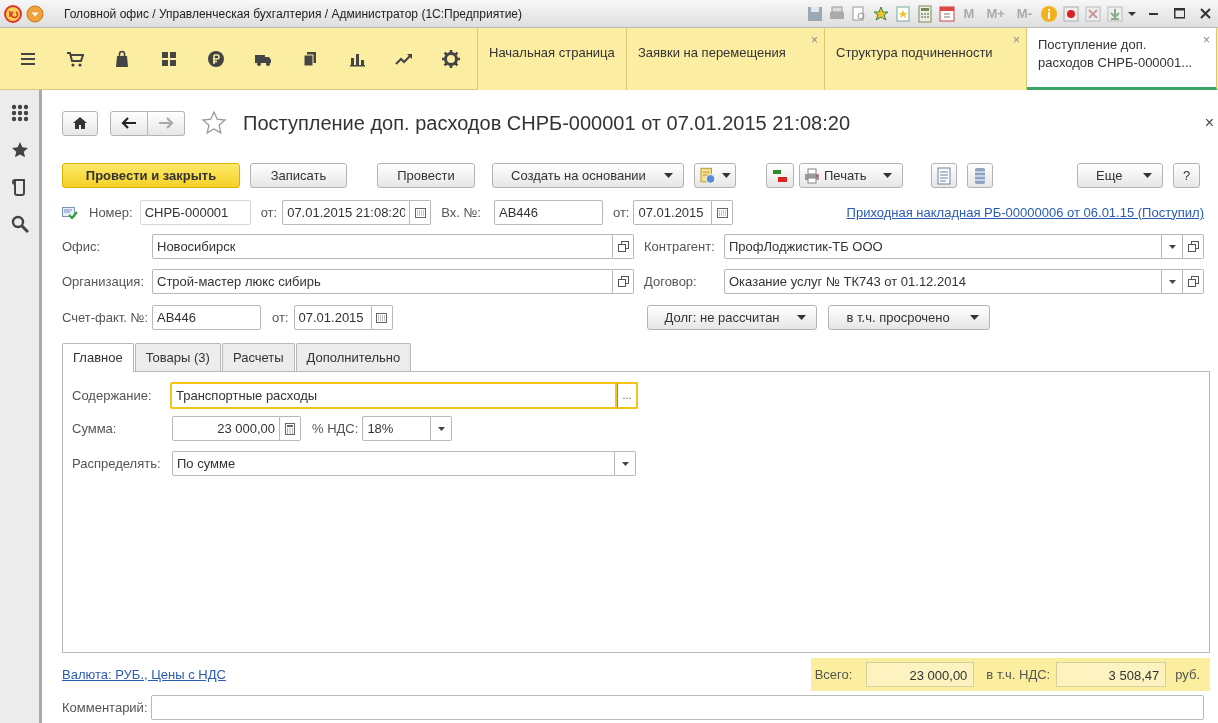  What do you see at coordinates (858, 13) in the screenshot?
I see `preview-icon` at bounding box center [858, 13].